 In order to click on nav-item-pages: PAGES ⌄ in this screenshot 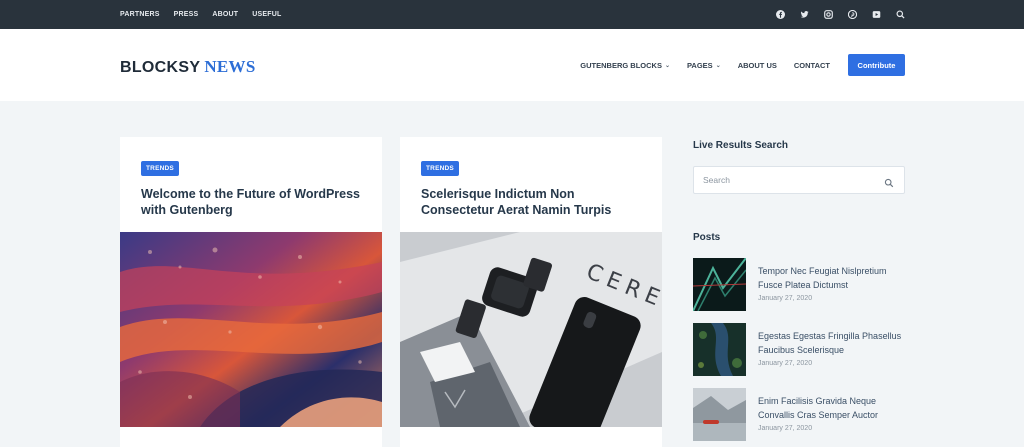, I will do `click(704, 65)`.